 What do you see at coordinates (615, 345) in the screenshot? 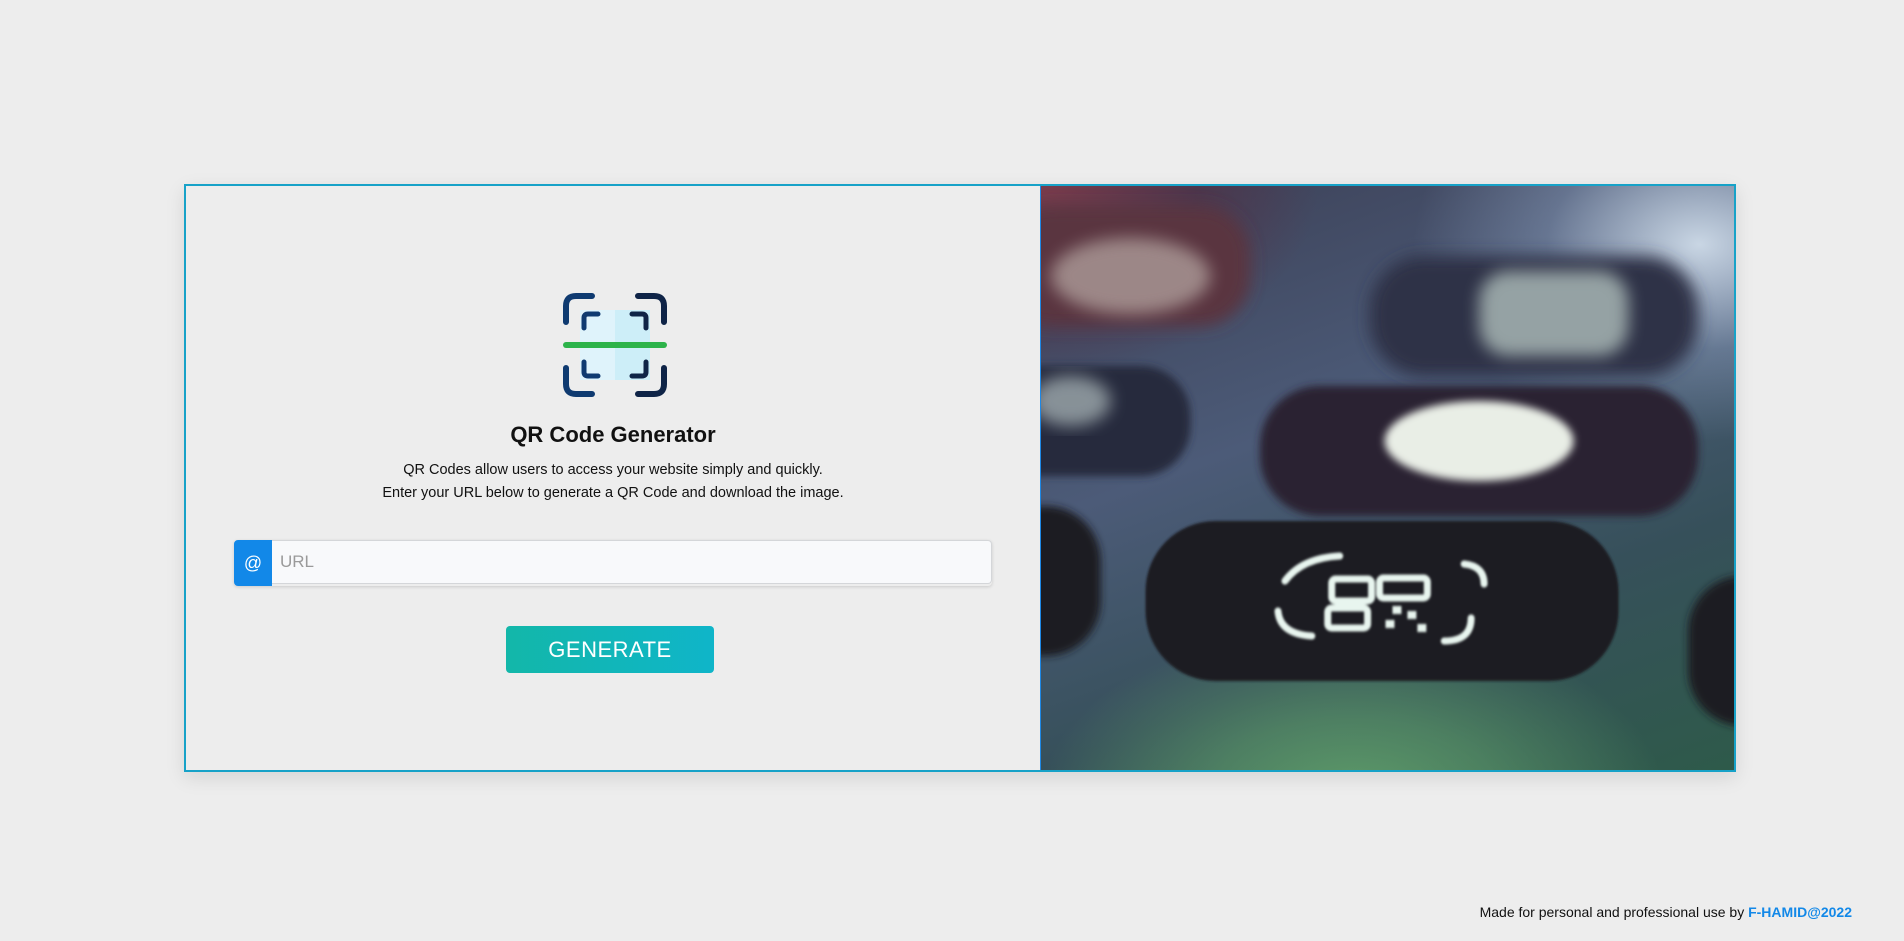
I see `qr-scan-icon` at bounding box center [615, 345].